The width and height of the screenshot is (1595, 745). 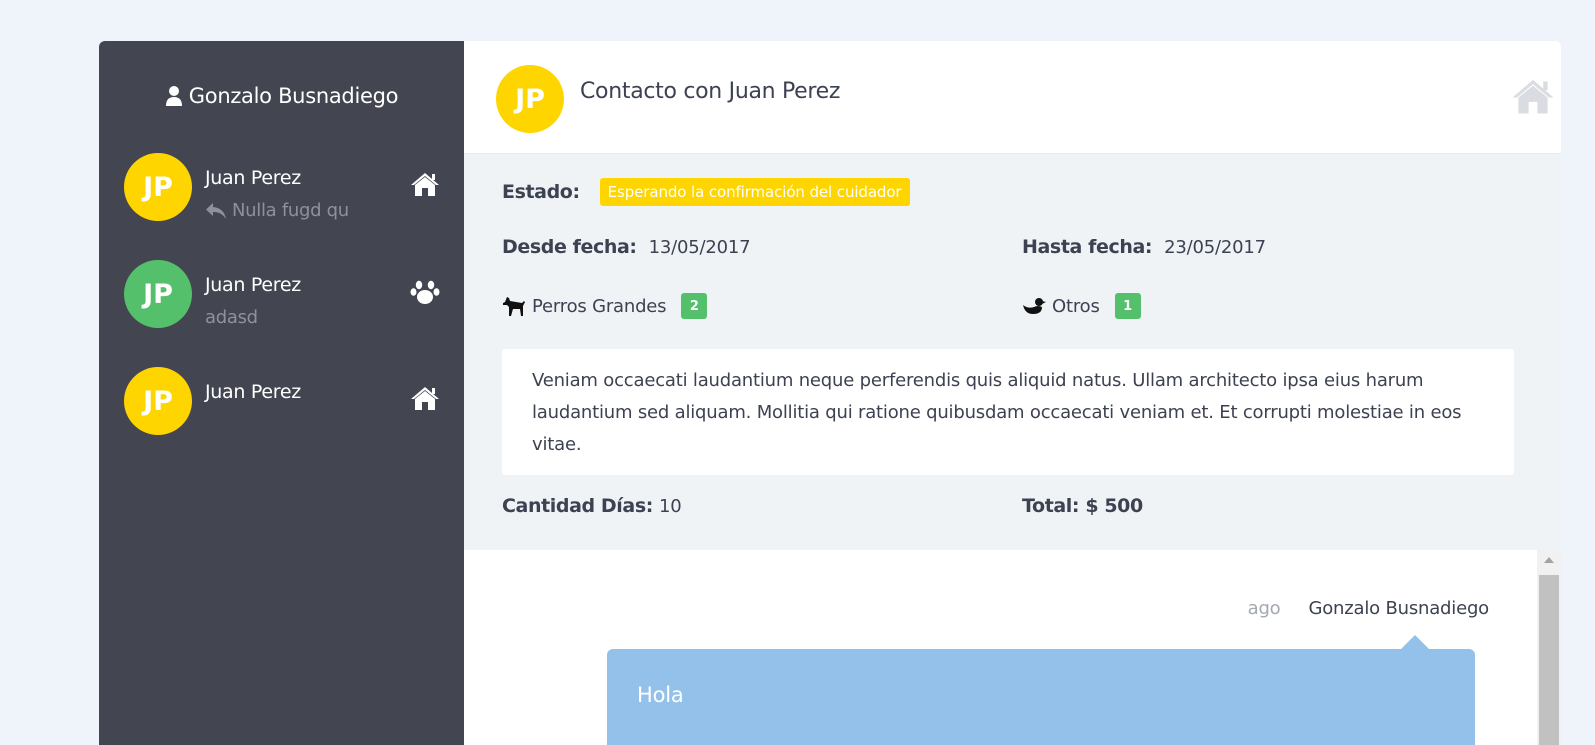 I want to click on pet-count-badge: 1, so click(x=1127, y=306).